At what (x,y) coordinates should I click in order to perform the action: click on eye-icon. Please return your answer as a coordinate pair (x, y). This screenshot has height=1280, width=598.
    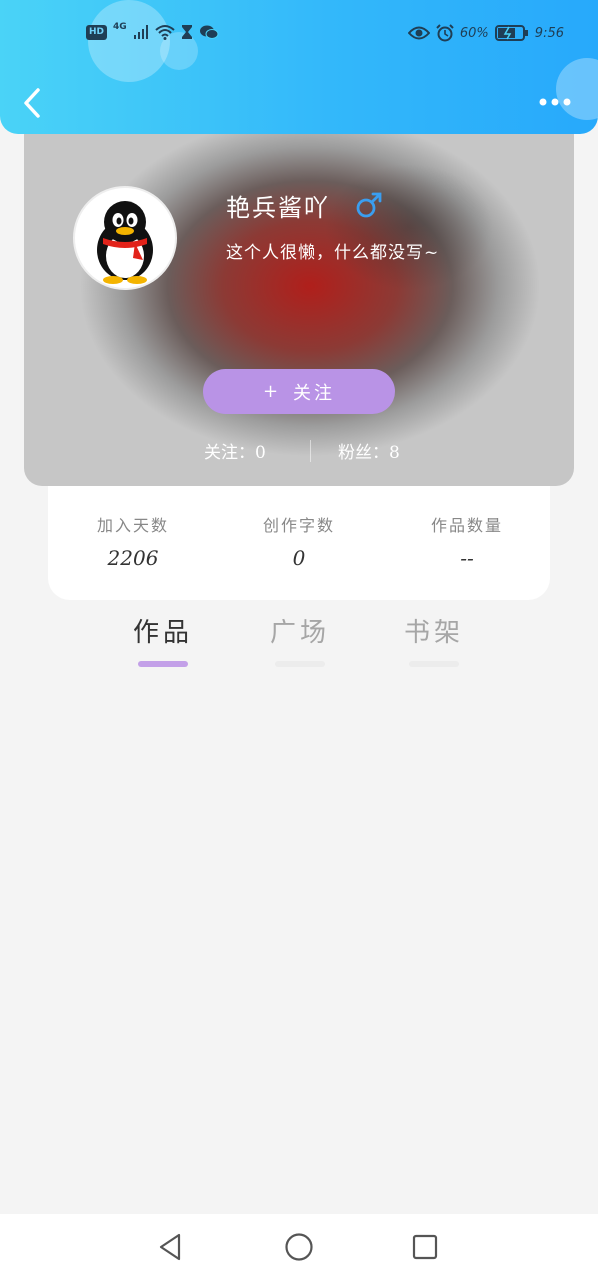
    Looking at the image, I should click on (418, 33).